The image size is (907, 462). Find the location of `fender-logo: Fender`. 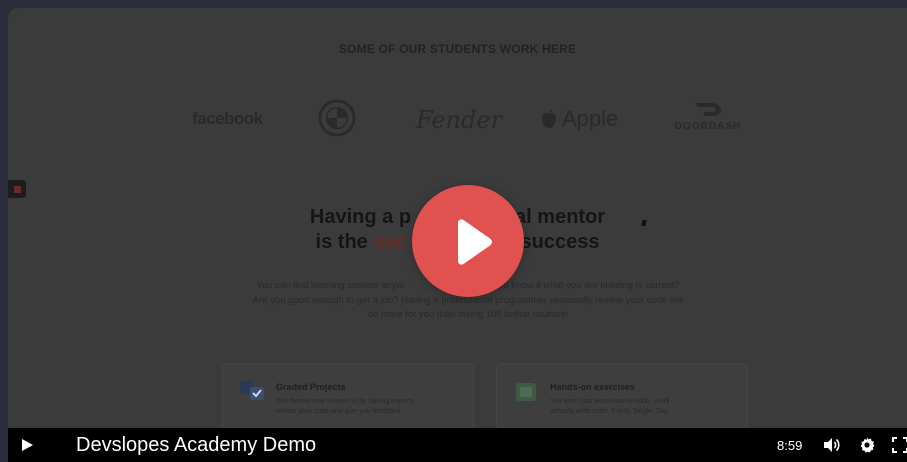

fender-logo: Fender is located at coordinates (459, 120).